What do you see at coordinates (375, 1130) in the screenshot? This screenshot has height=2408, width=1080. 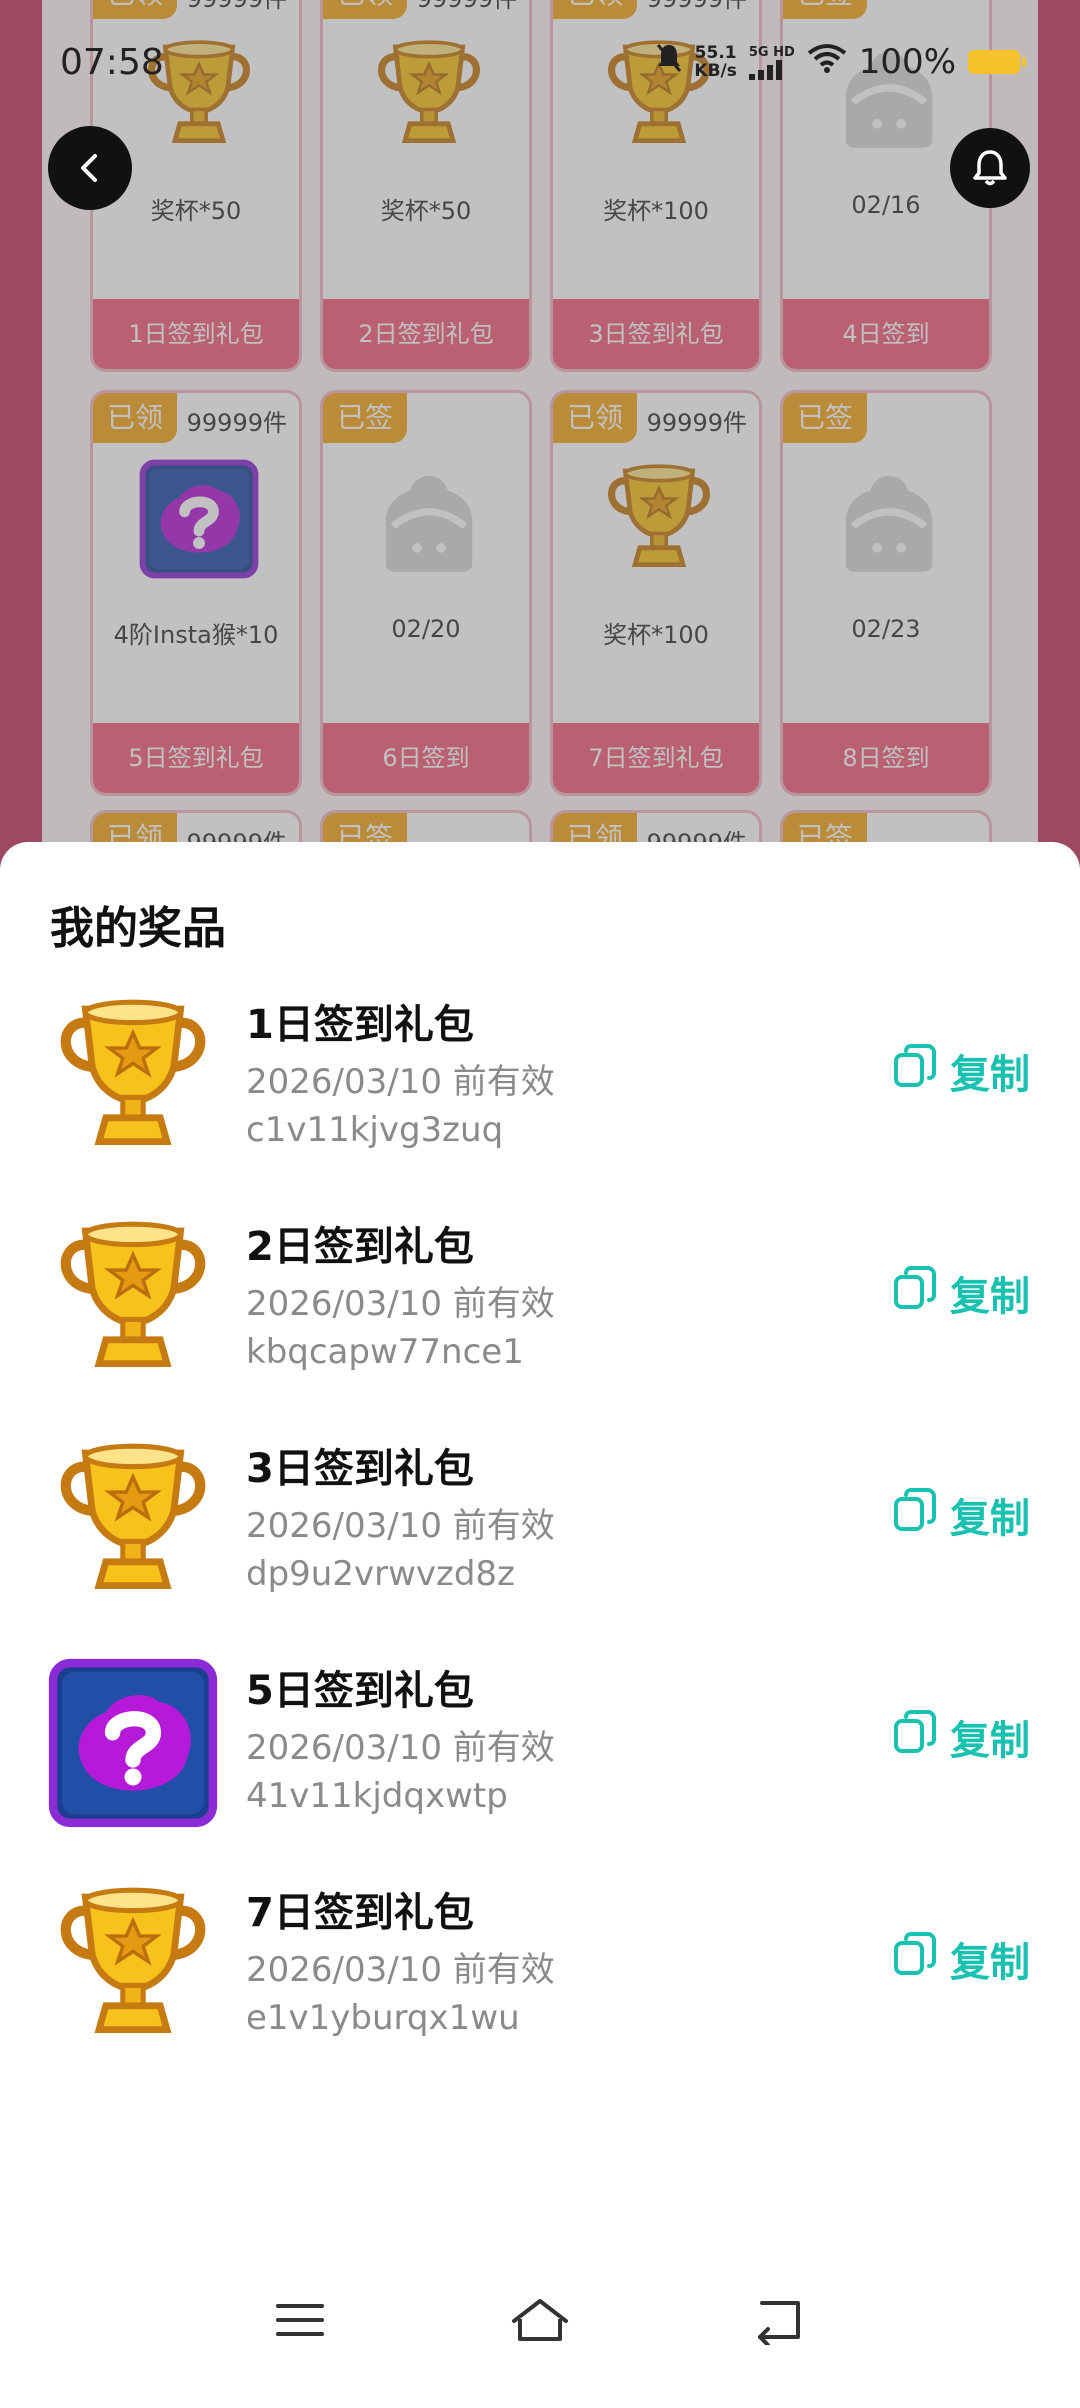 I see `prize-code: c1v11kjvg3zuq` at bounding box center [375, 1130].